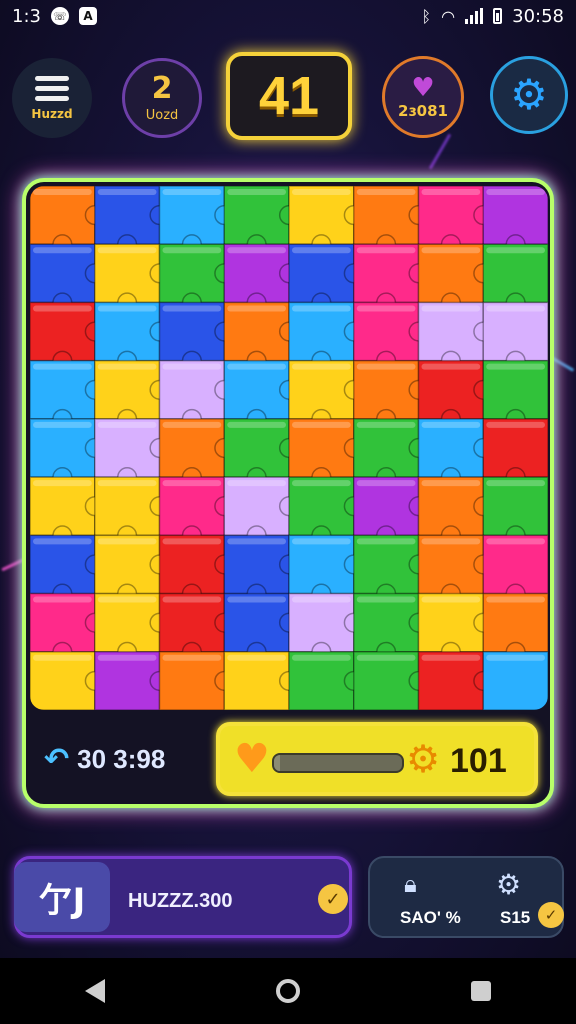  What do you see at coordinates (480, 991) in the screenshot?
I see `recents-button` at bounding box center [480, 991].